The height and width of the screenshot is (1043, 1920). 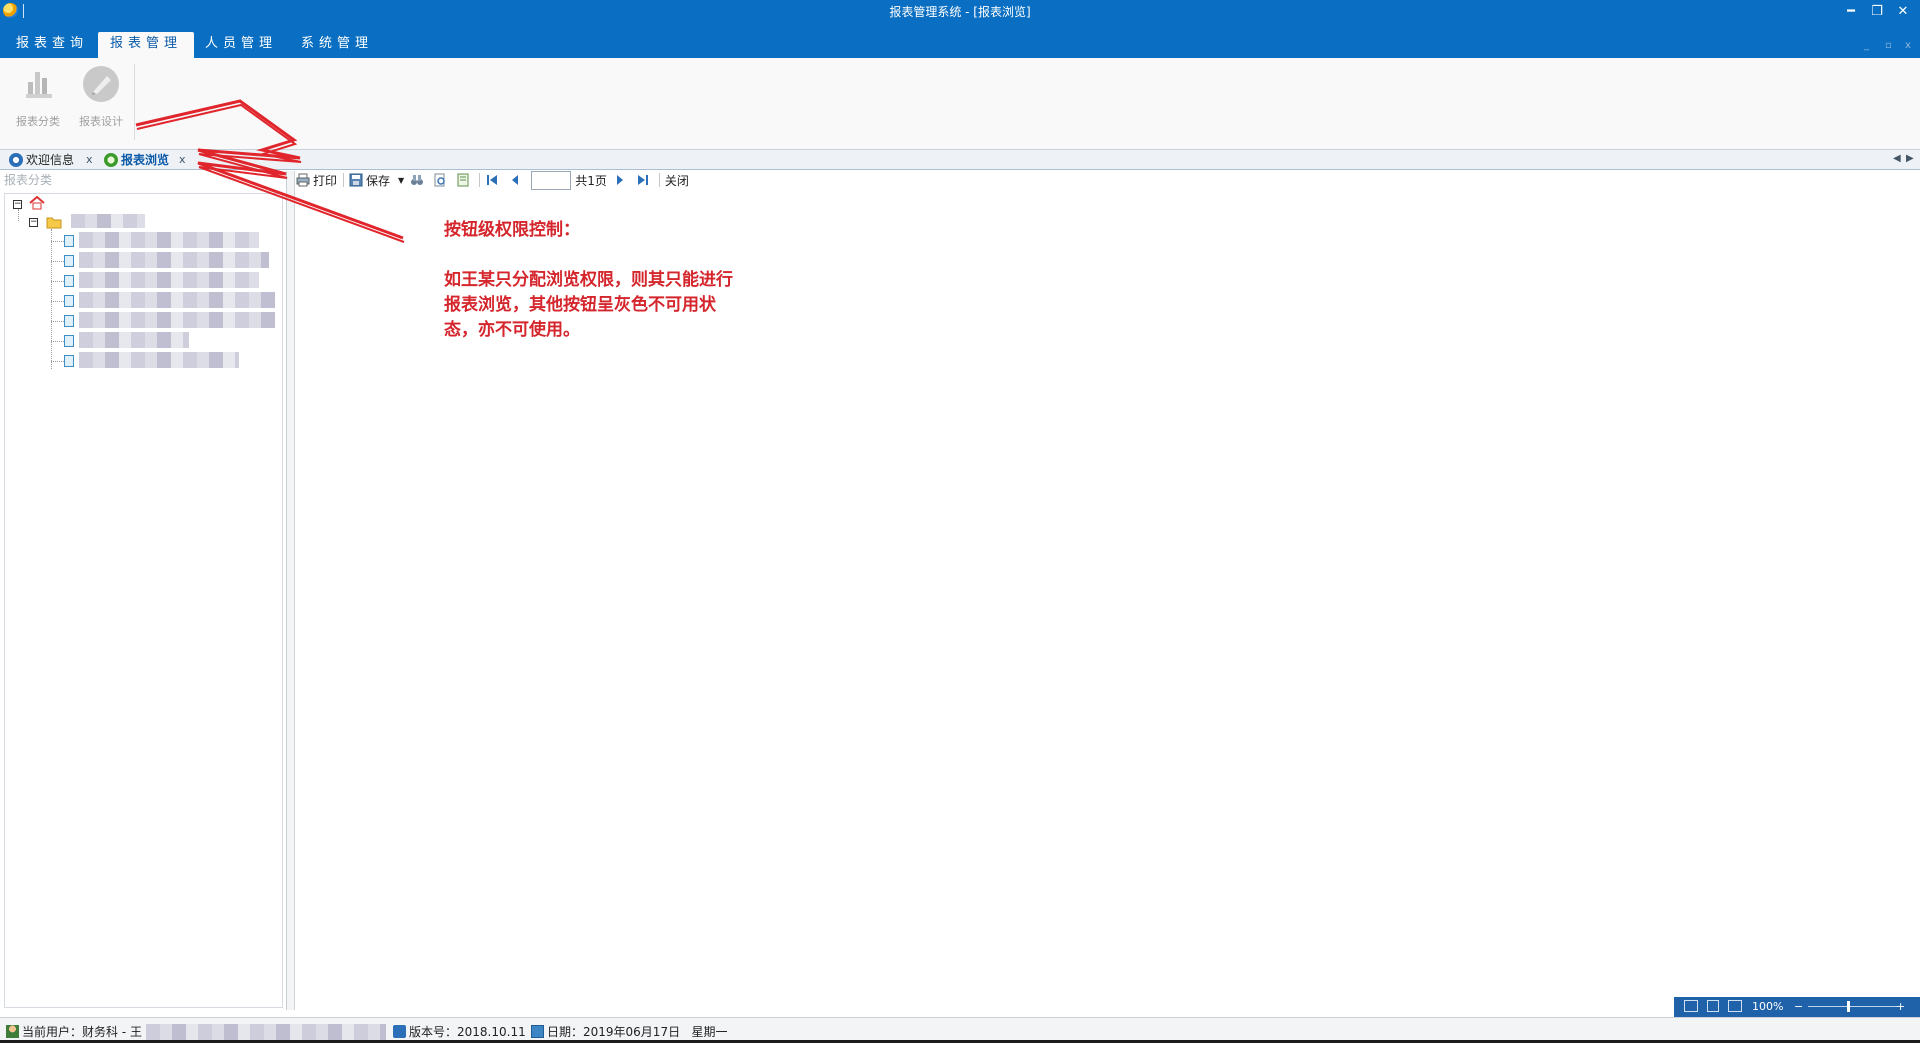 What do you see at coordinates (1910, 158) in the screenshot?
I see `tab-scroll-right-icon: ▶` at bounding box center [1910, 158].